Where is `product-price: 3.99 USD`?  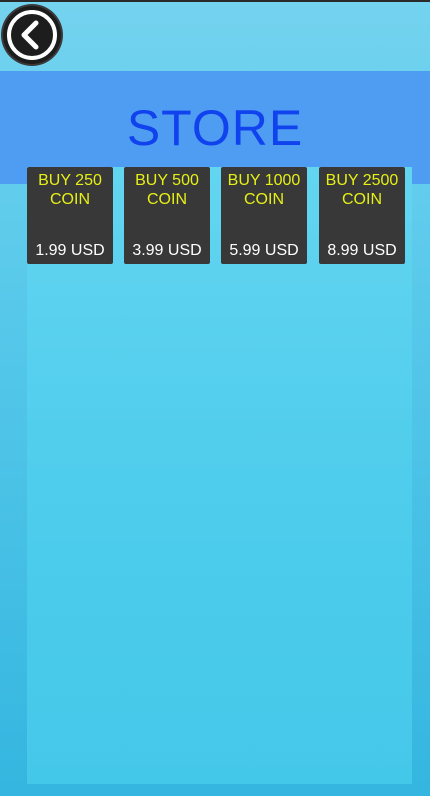 product-price: 3.99 USD is located at coordinates (167, 250).